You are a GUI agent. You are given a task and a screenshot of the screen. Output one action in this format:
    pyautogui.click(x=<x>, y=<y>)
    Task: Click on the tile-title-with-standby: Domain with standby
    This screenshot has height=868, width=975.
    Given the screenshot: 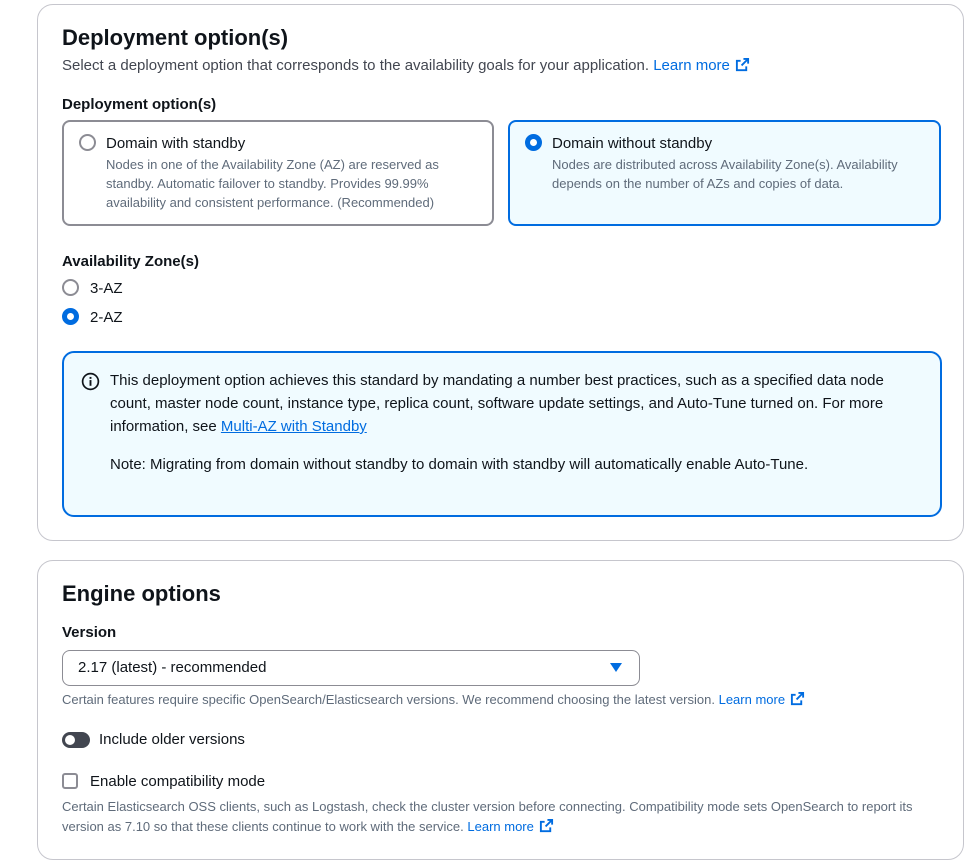 What is the action you would take?
    pyautogui.click(x=176, y=143)
    